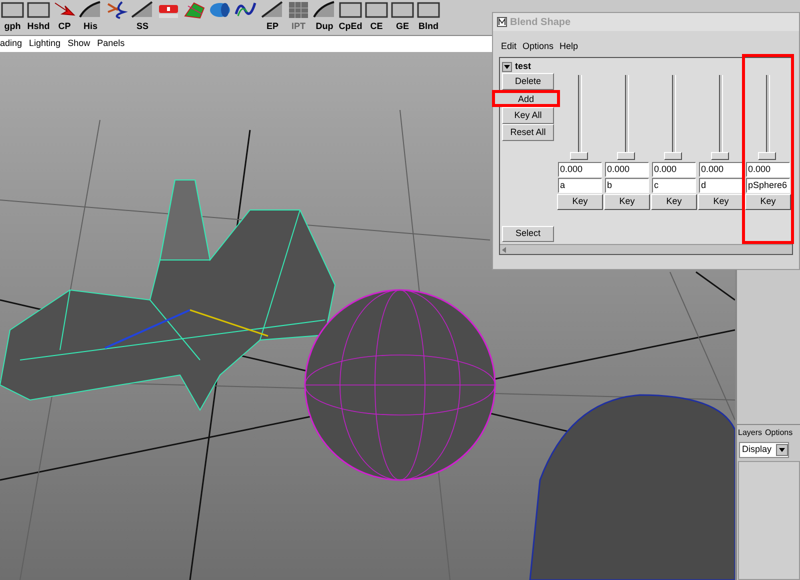 The width and height of the screenshot is (800, 580). Describe the element at coordinates (186, 329) in the screenshot. I see `transform-manipulator` at that location.